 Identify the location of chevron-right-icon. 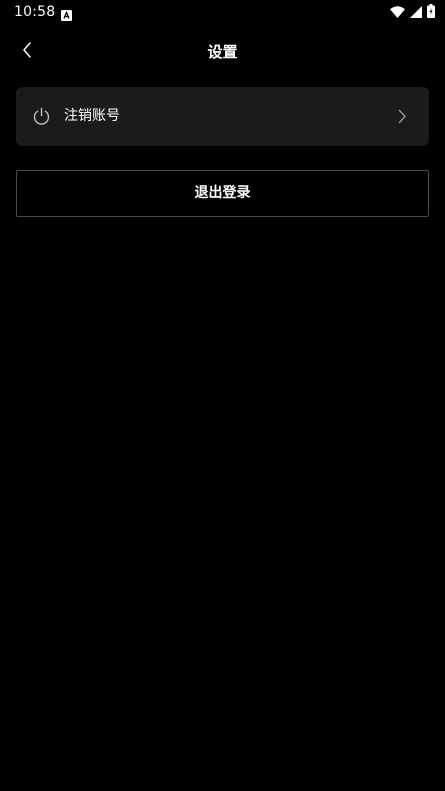
(402, 116).